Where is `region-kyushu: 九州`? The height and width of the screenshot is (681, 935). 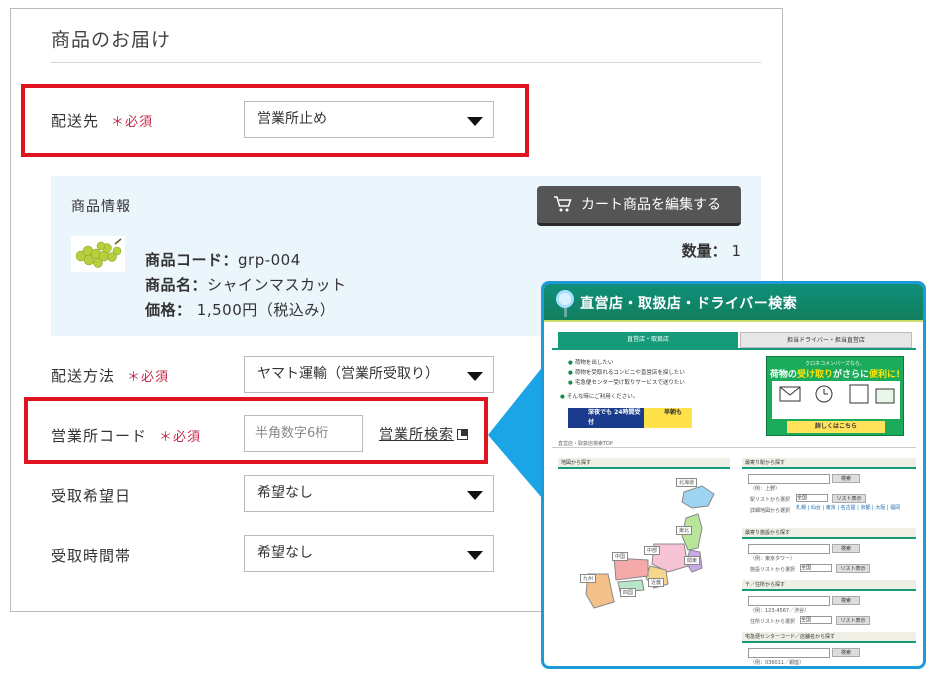 region-kyushu: 九州 is located at coordinates (588, 578).